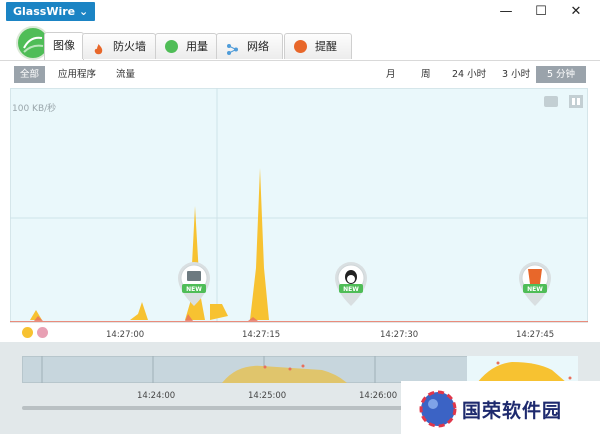 The image size is (600, 434). Describe the element at coordinates (506, 12) in the screenshot. I see `minimize-button: —` at that location.